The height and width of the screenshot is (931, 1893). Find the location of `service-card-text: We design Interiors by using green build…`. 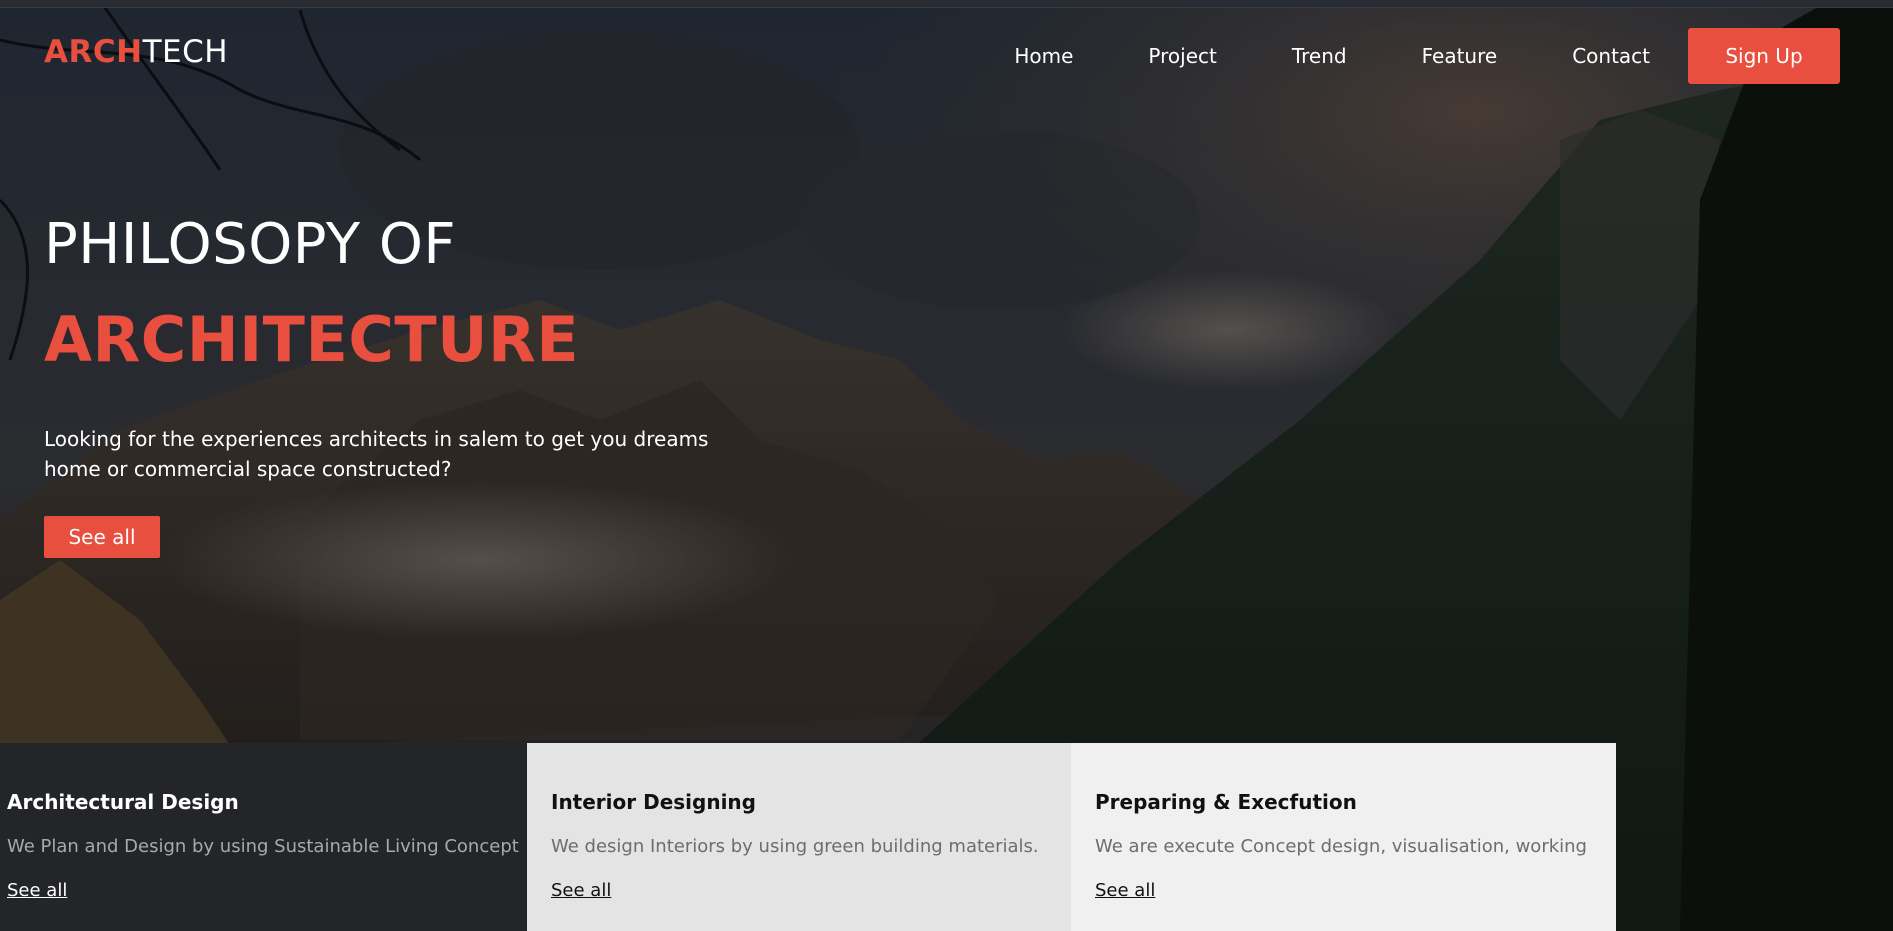

service-card-text: We design Interiors by using green build… is located at coordinates (795, 846).